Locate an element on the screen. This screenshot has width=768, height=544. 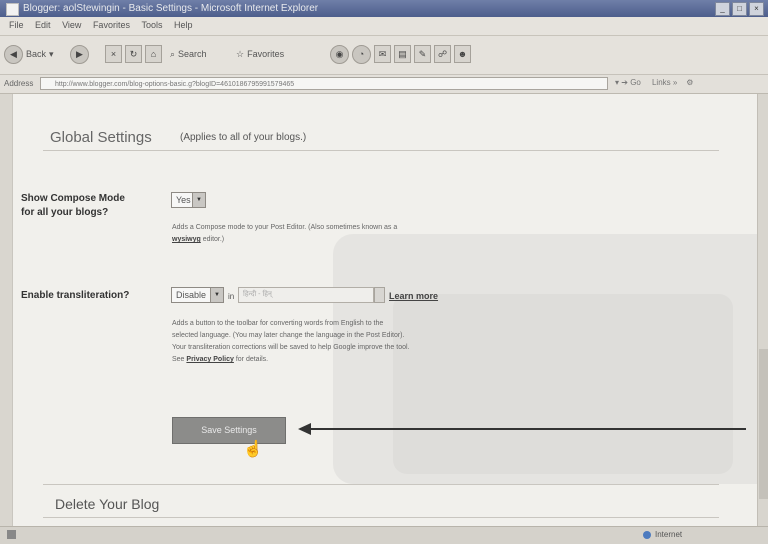
home-icon: ⌂ is located at coordinates (153, 54).